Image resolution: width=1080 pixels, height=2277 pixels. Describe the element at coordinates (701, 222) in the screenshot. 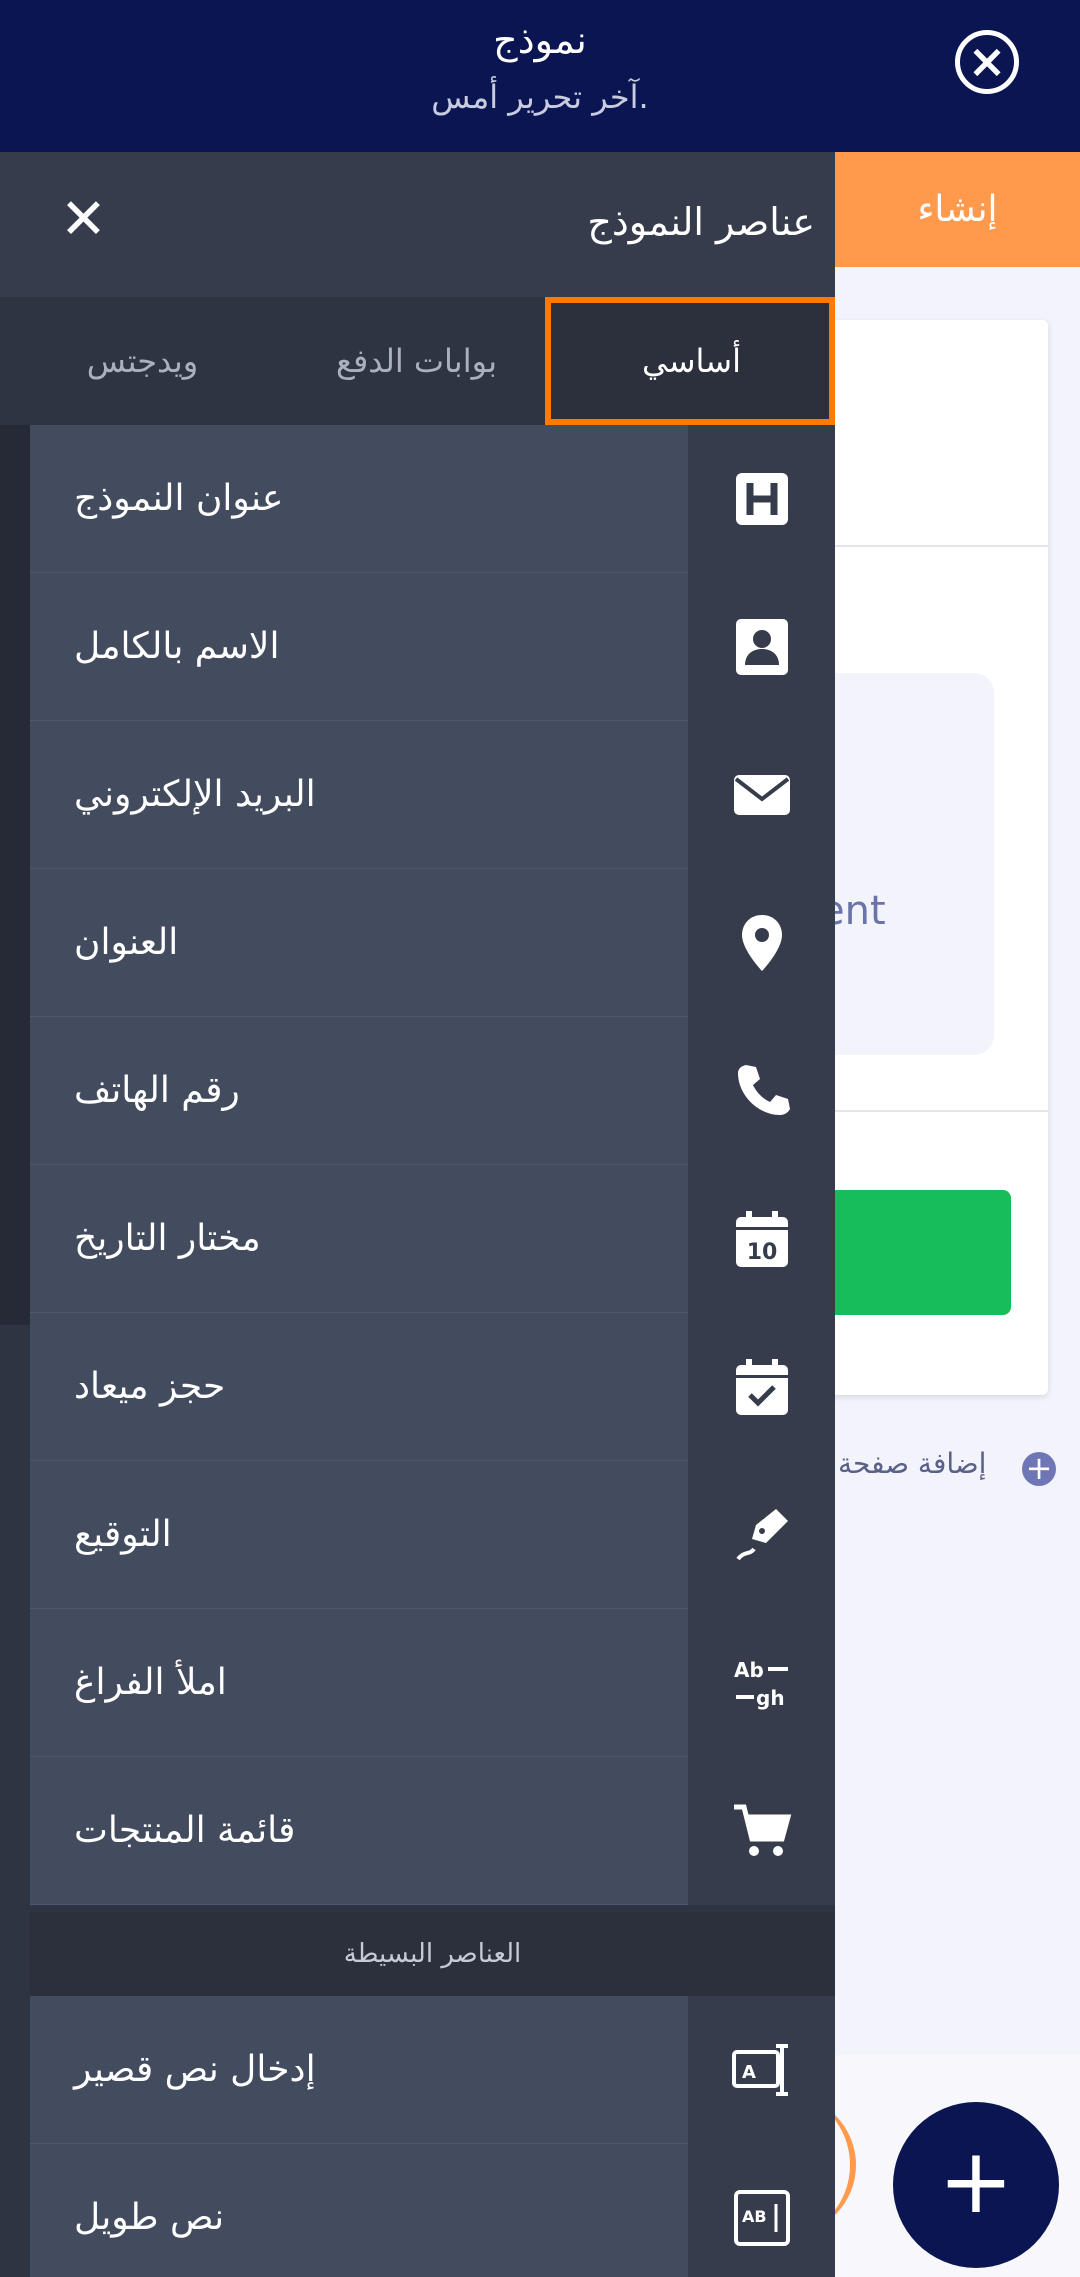

I see `drawer-title: عناصر النموذج` at that location.